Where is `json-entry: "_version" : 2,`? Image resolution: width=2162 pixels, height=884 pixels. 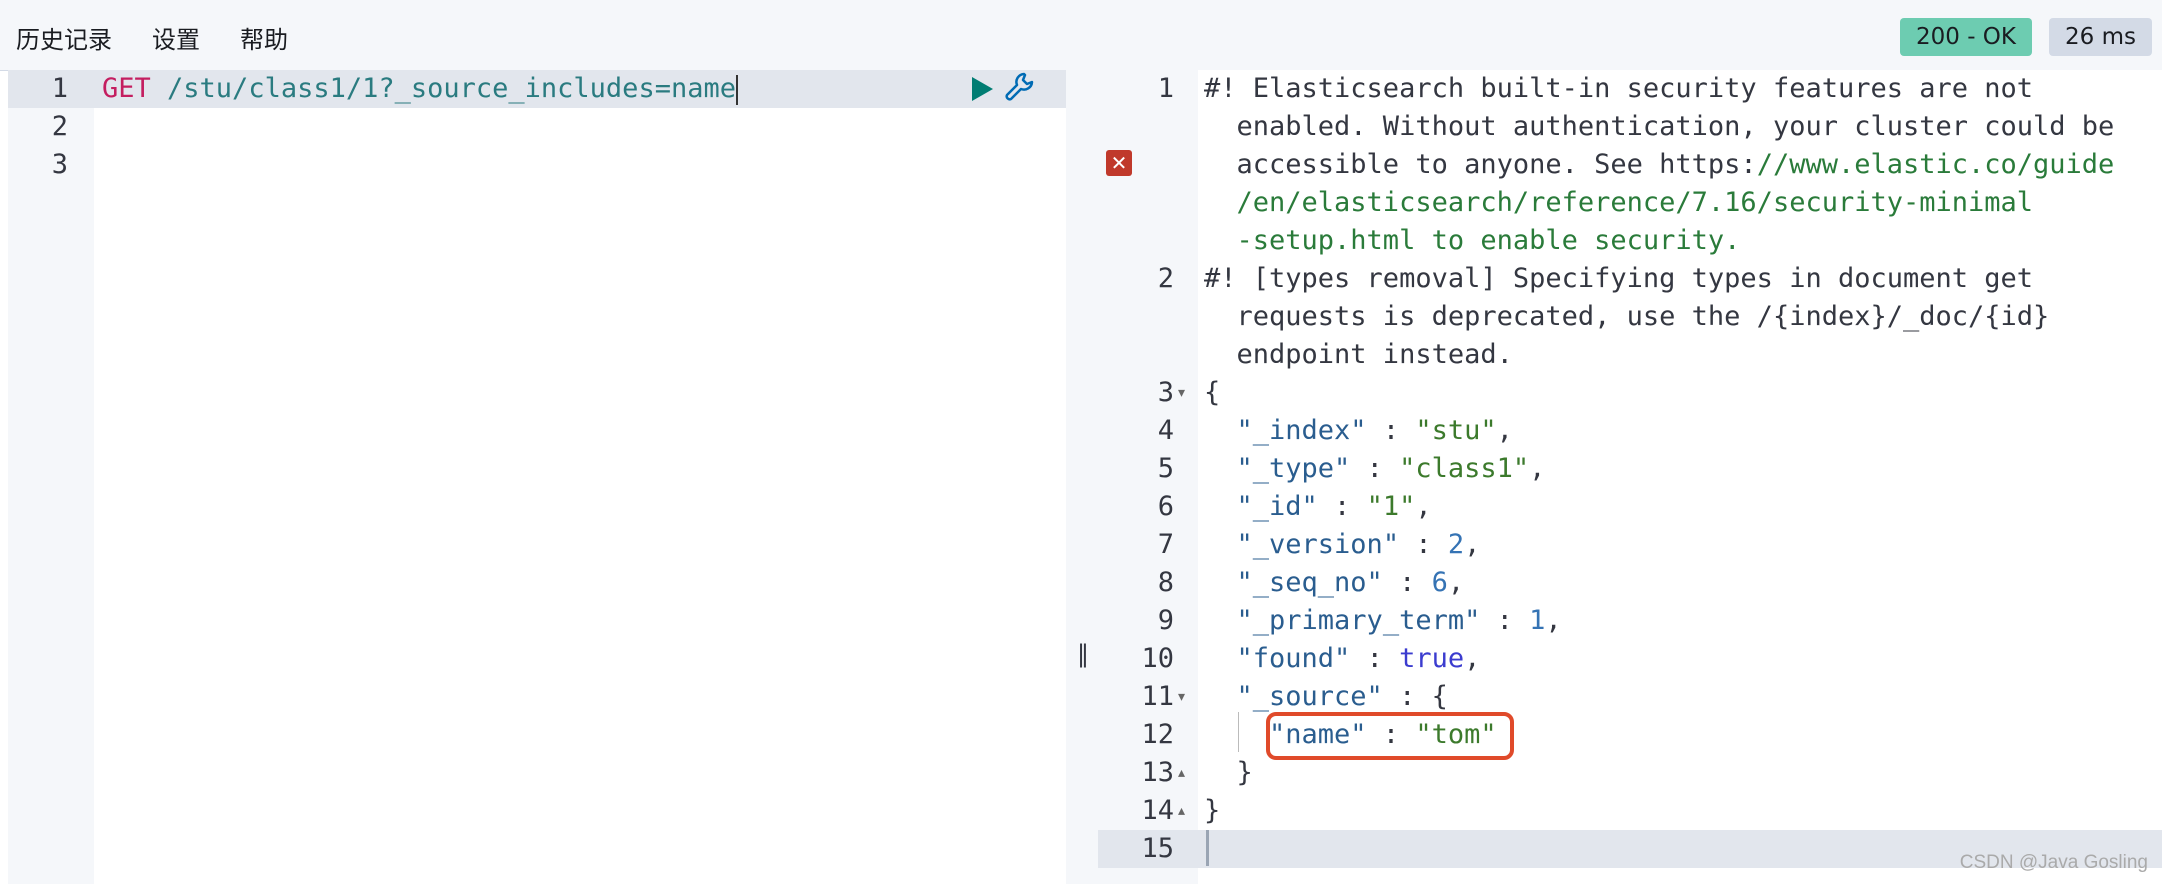 json-entry: "_version" : 2, is located at coordinates (1358, 544).